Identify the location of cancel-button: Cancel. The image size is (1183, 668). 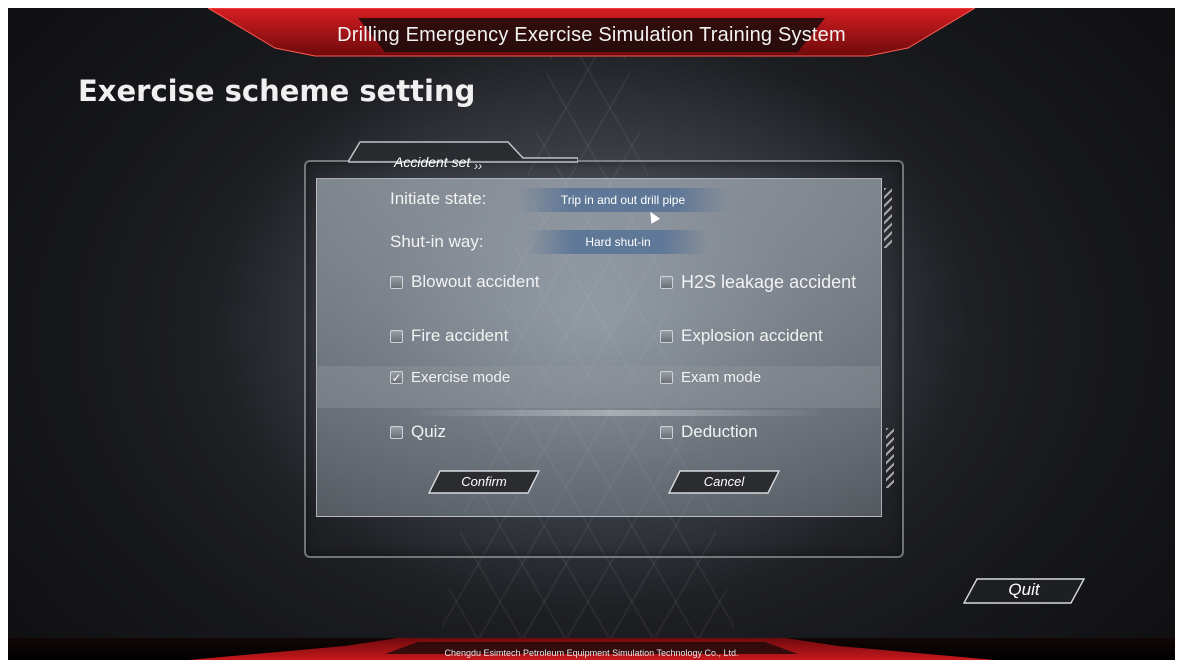
(724, 482).